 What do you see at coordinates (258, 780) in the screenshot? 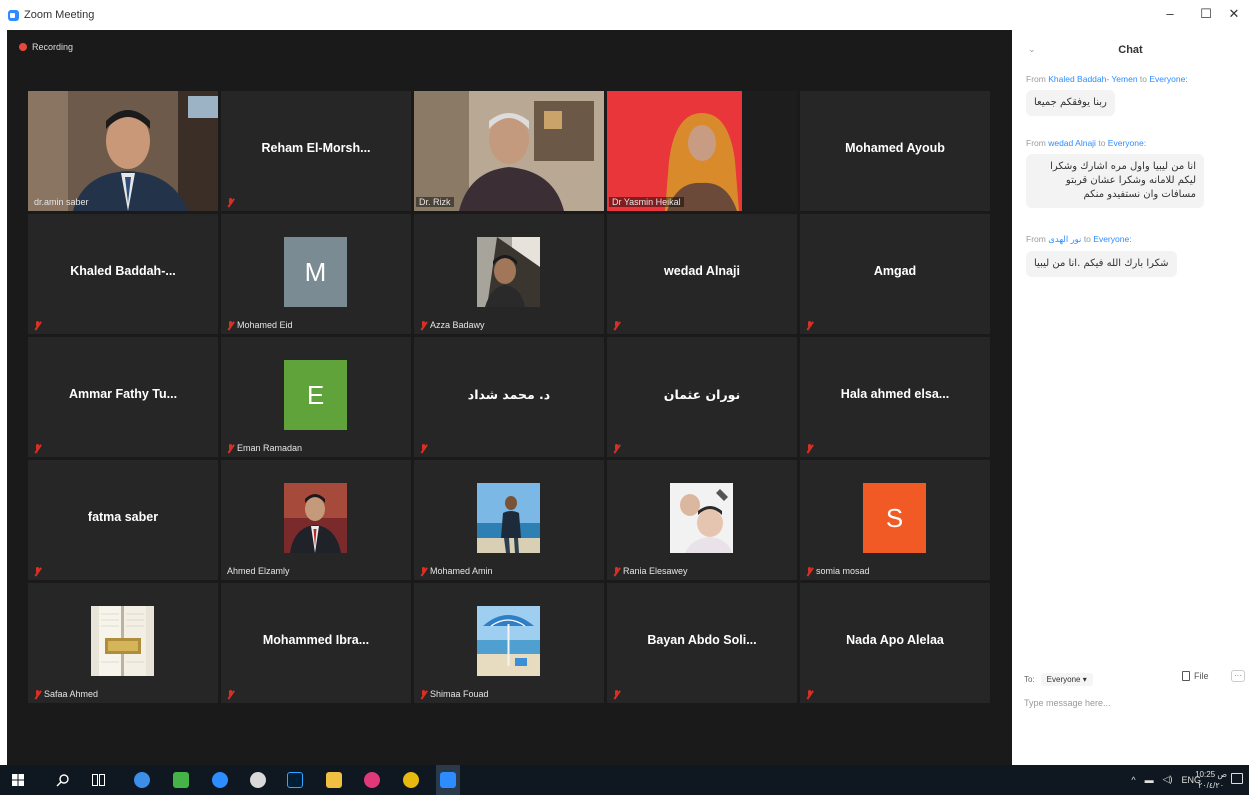
I see `camera-app-icon` at bounding box center [258, 780].